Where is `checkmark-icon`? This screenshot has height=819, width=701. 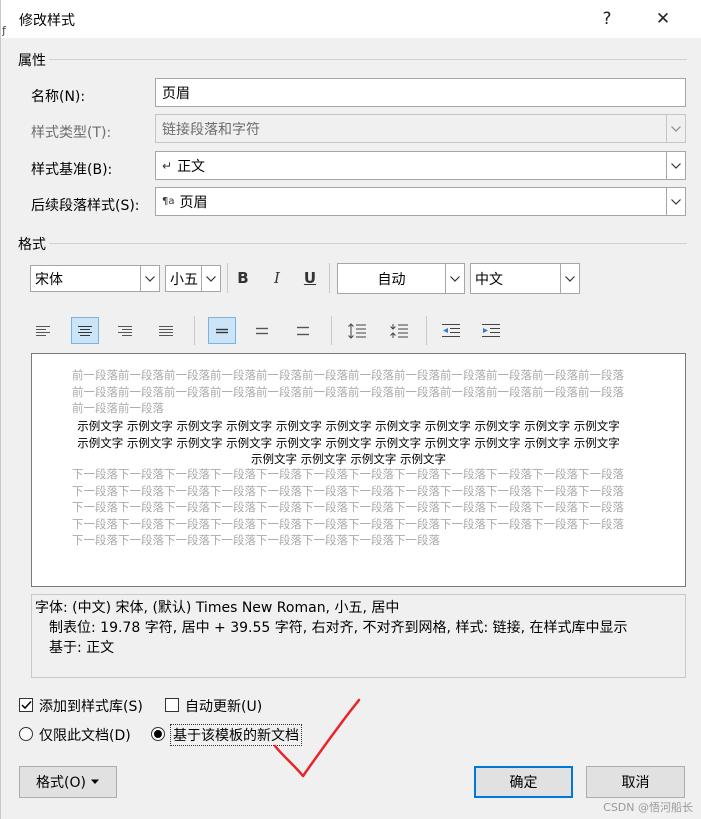
checkmark-icon is located at coordinates (26, 705).